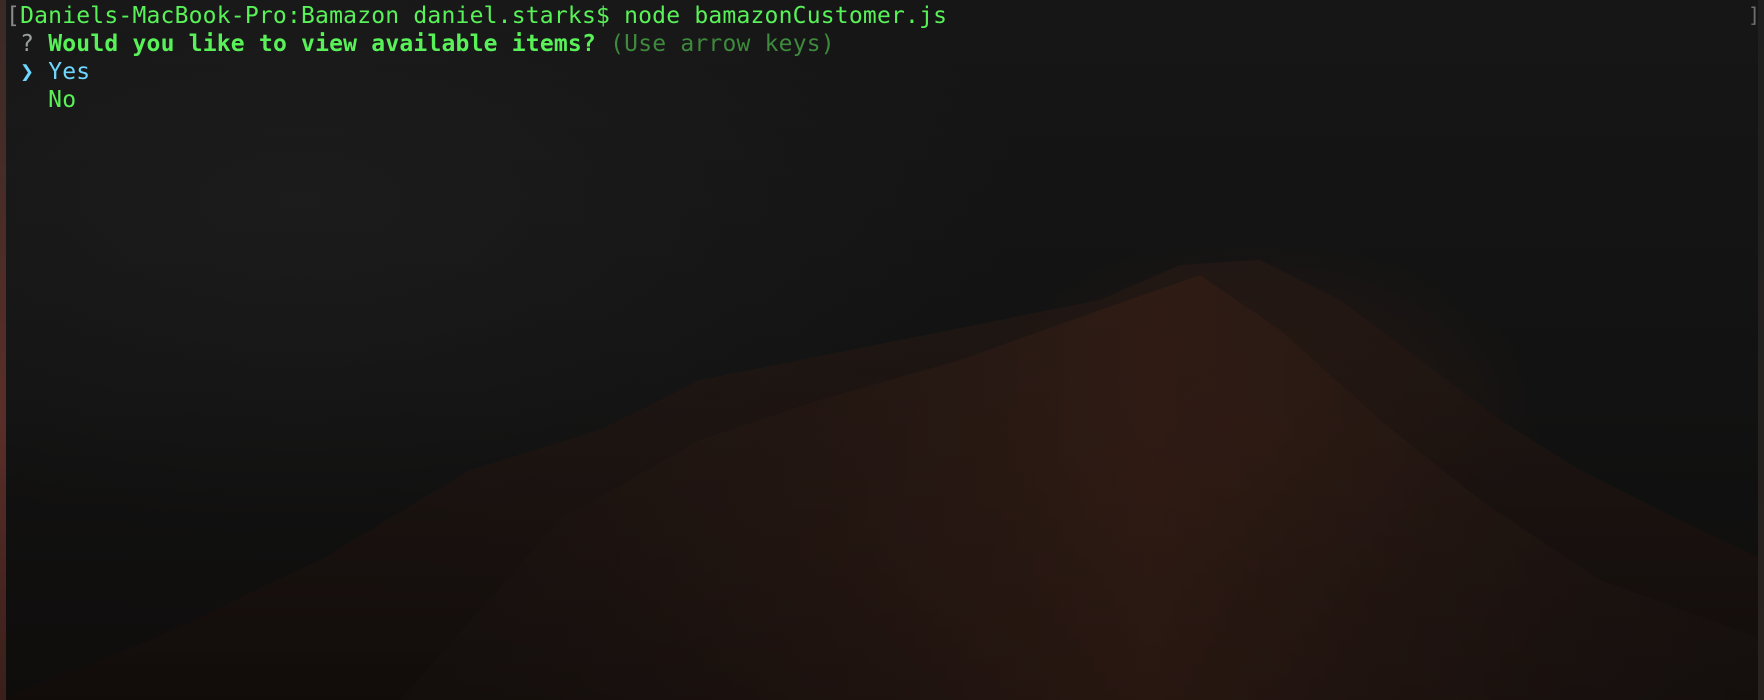  Describe the element at coordinates (722, 44) in the screenshot. I see `question-hint: (Use arrow keys)` at that location.